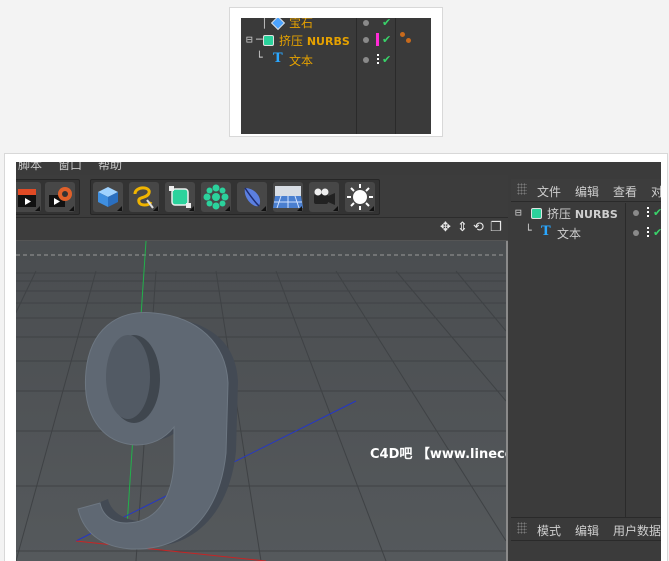  I want to click on layer-color-bar, so click(377, 39).